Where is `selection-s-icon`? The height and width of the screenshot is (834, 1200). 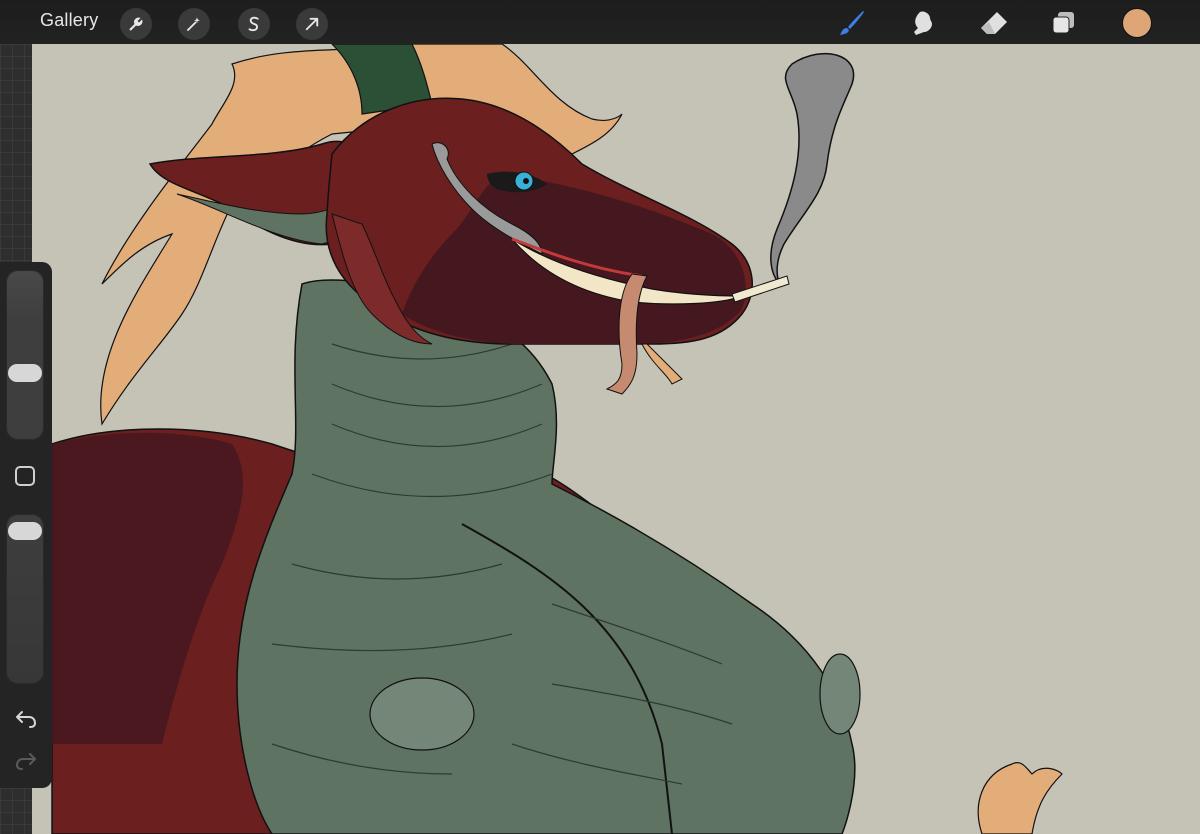 selection-s-icon is located at coordinates (254, 24).